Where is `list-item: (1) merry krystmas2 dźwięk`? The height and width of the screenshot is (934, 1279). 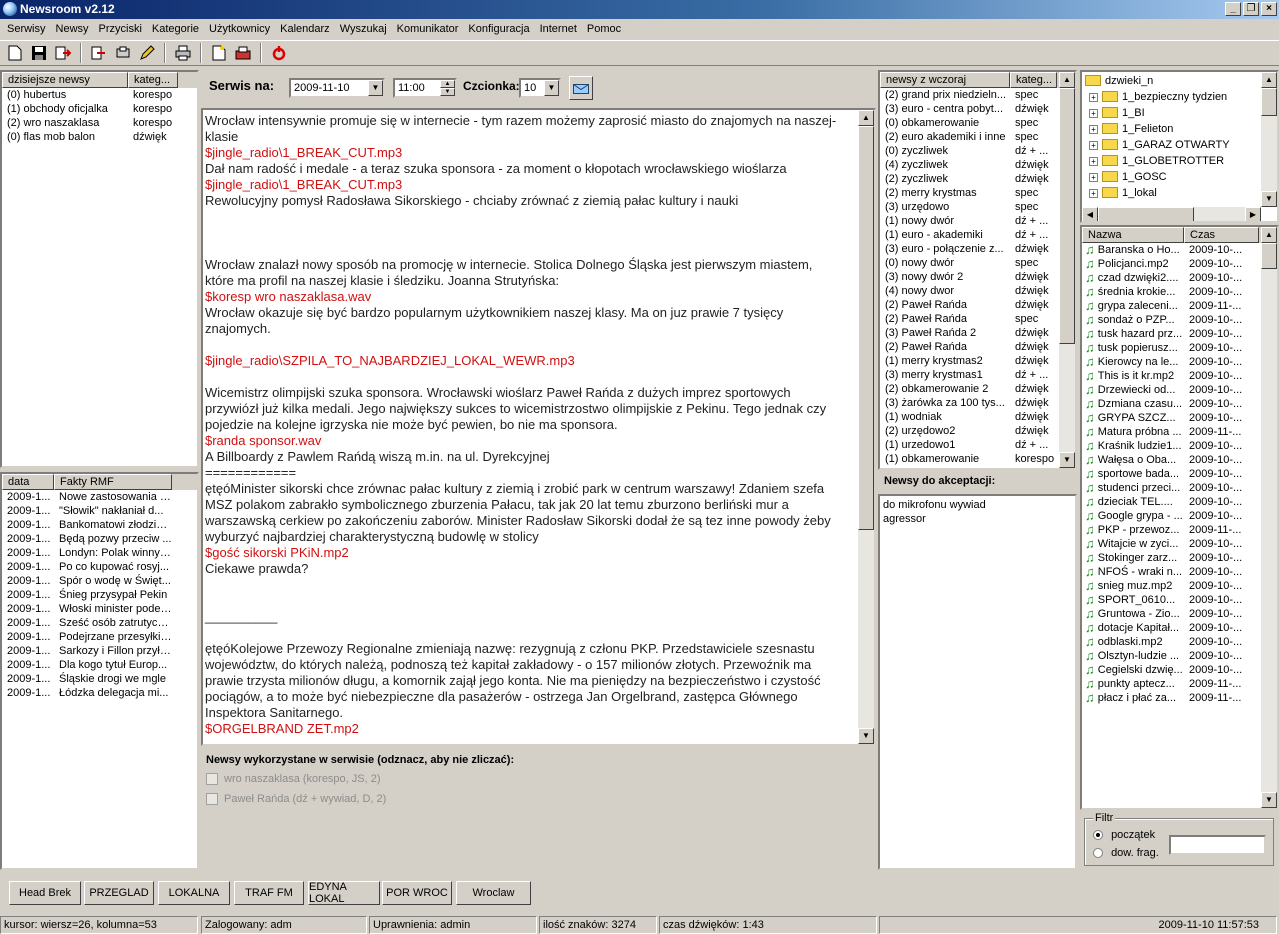
list-item: (1) merry krystmas2 dźwięk is located at coordinates (977, 361).